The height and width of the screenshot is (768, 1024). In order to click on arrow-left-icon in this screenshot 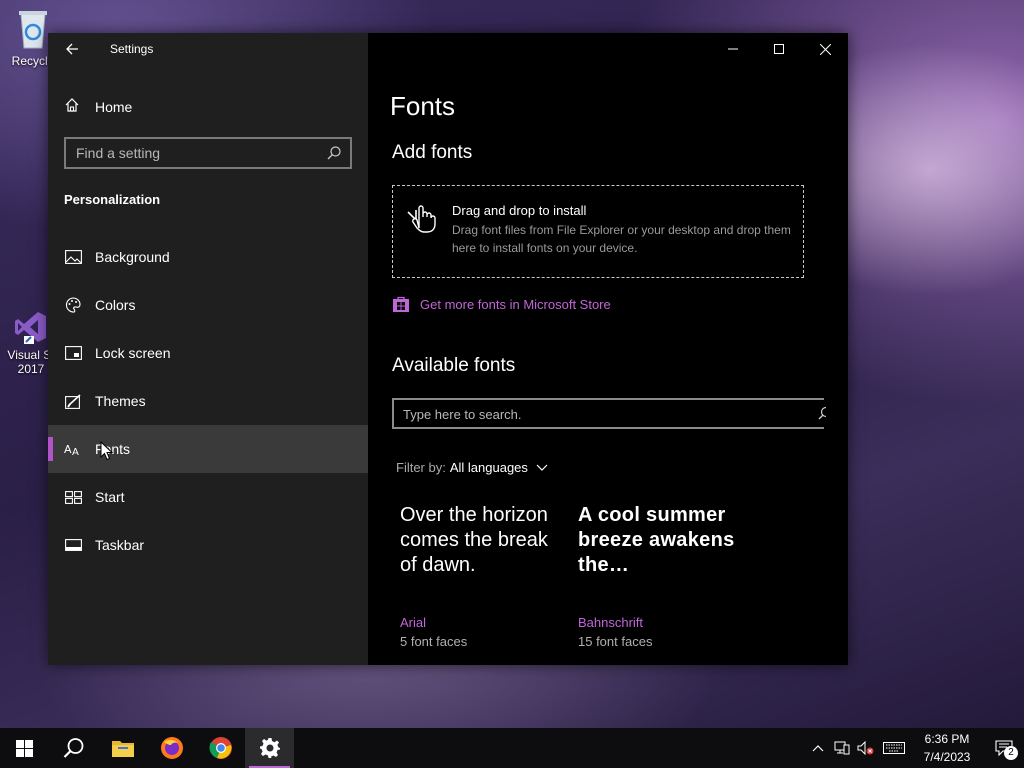, I will do `click(72, 49)`.